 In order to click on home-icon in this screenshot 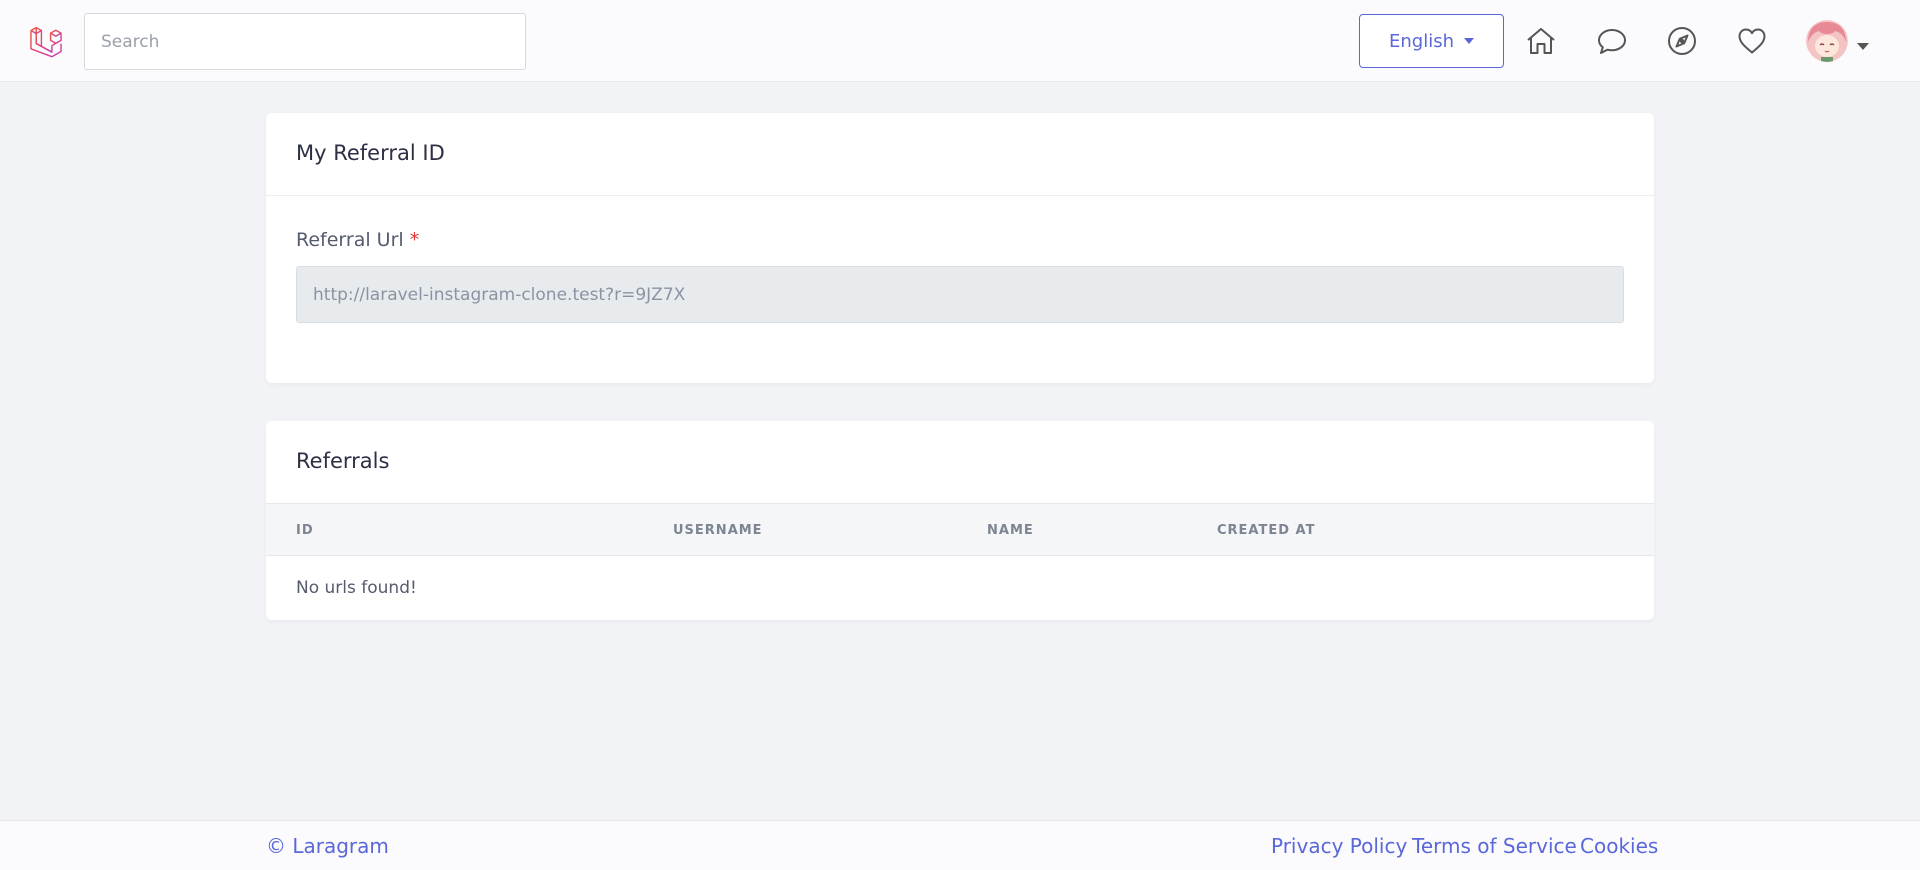, I will do `click(1541, 41)`.